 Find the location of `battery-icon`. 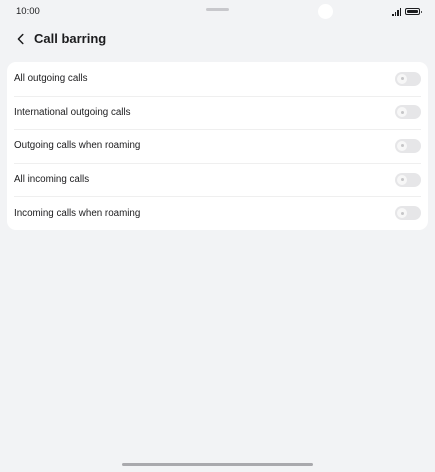

battery-icon is located at coordinates (413, 11).